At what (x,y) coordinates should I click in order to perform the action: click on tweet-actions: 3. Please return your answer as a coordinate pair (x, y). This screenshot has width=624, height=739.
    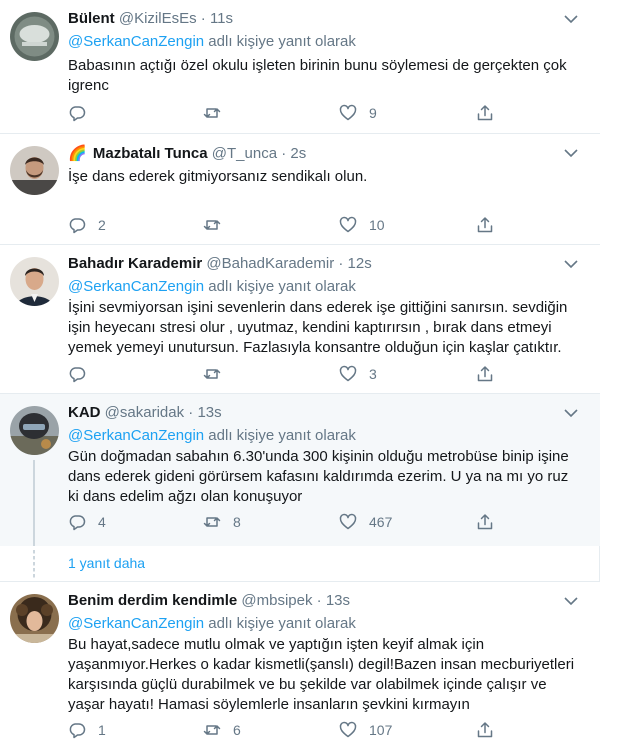
    Looking at the image, I should click on (308, 374).